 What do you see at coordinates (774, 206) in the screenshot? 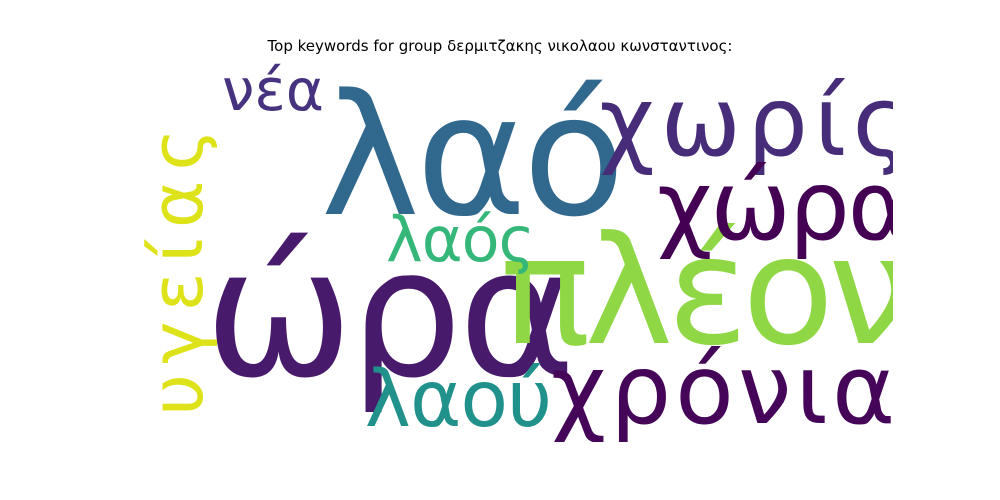
I see `word-chora: χώρα` at bounding box center [774, 206].